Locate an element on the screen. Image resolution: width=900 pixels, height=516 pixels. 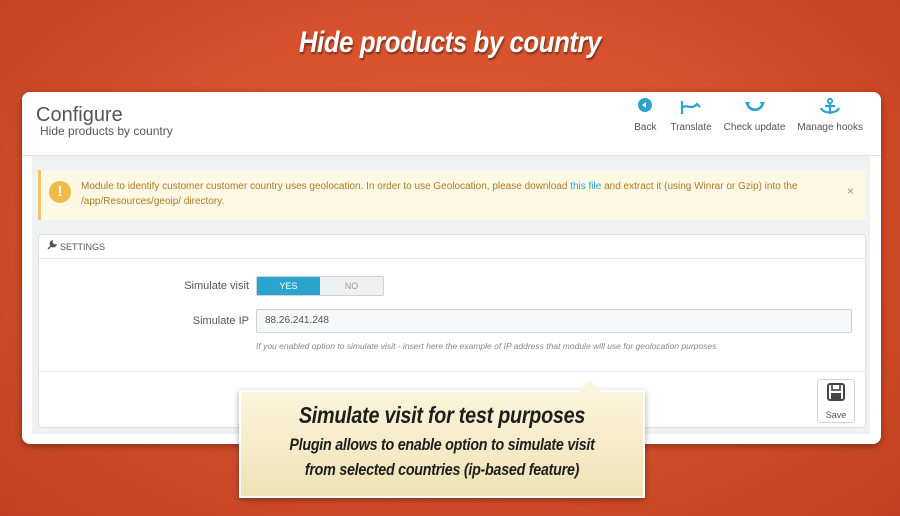
check-update-button: Check update is located at coordinates (755, 115).